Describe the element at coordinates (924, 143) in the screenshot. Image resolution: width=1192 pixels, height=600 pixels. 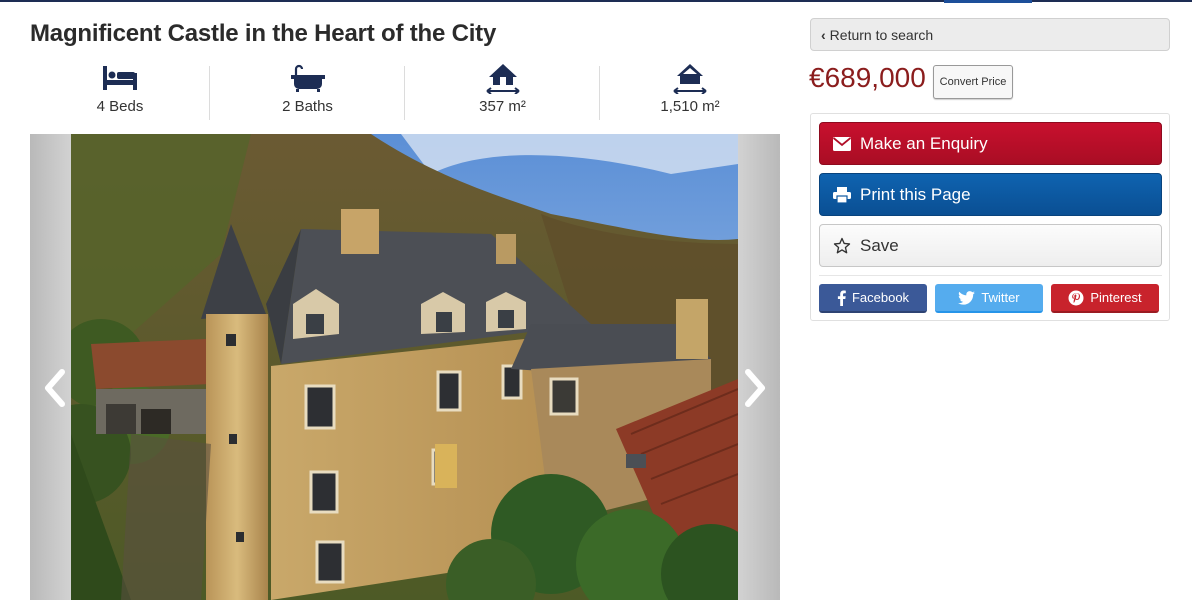
I see `make-enquiry-label: Make an Enquiry` at that location.